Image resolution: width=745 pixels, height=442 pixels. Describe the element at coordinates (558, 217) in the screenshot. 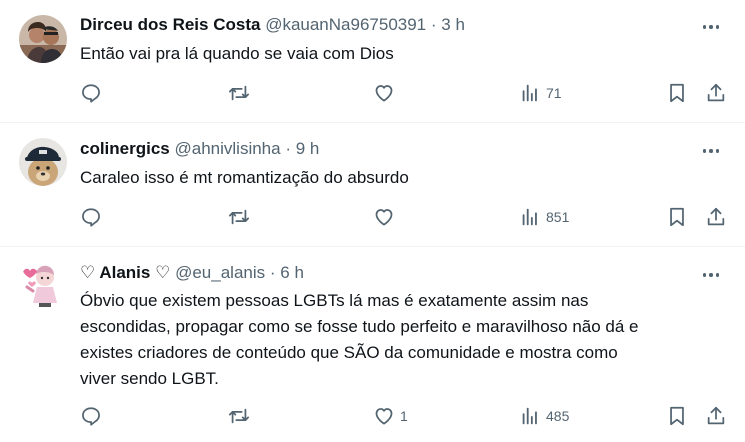

I see `view-count: 851` at that location.